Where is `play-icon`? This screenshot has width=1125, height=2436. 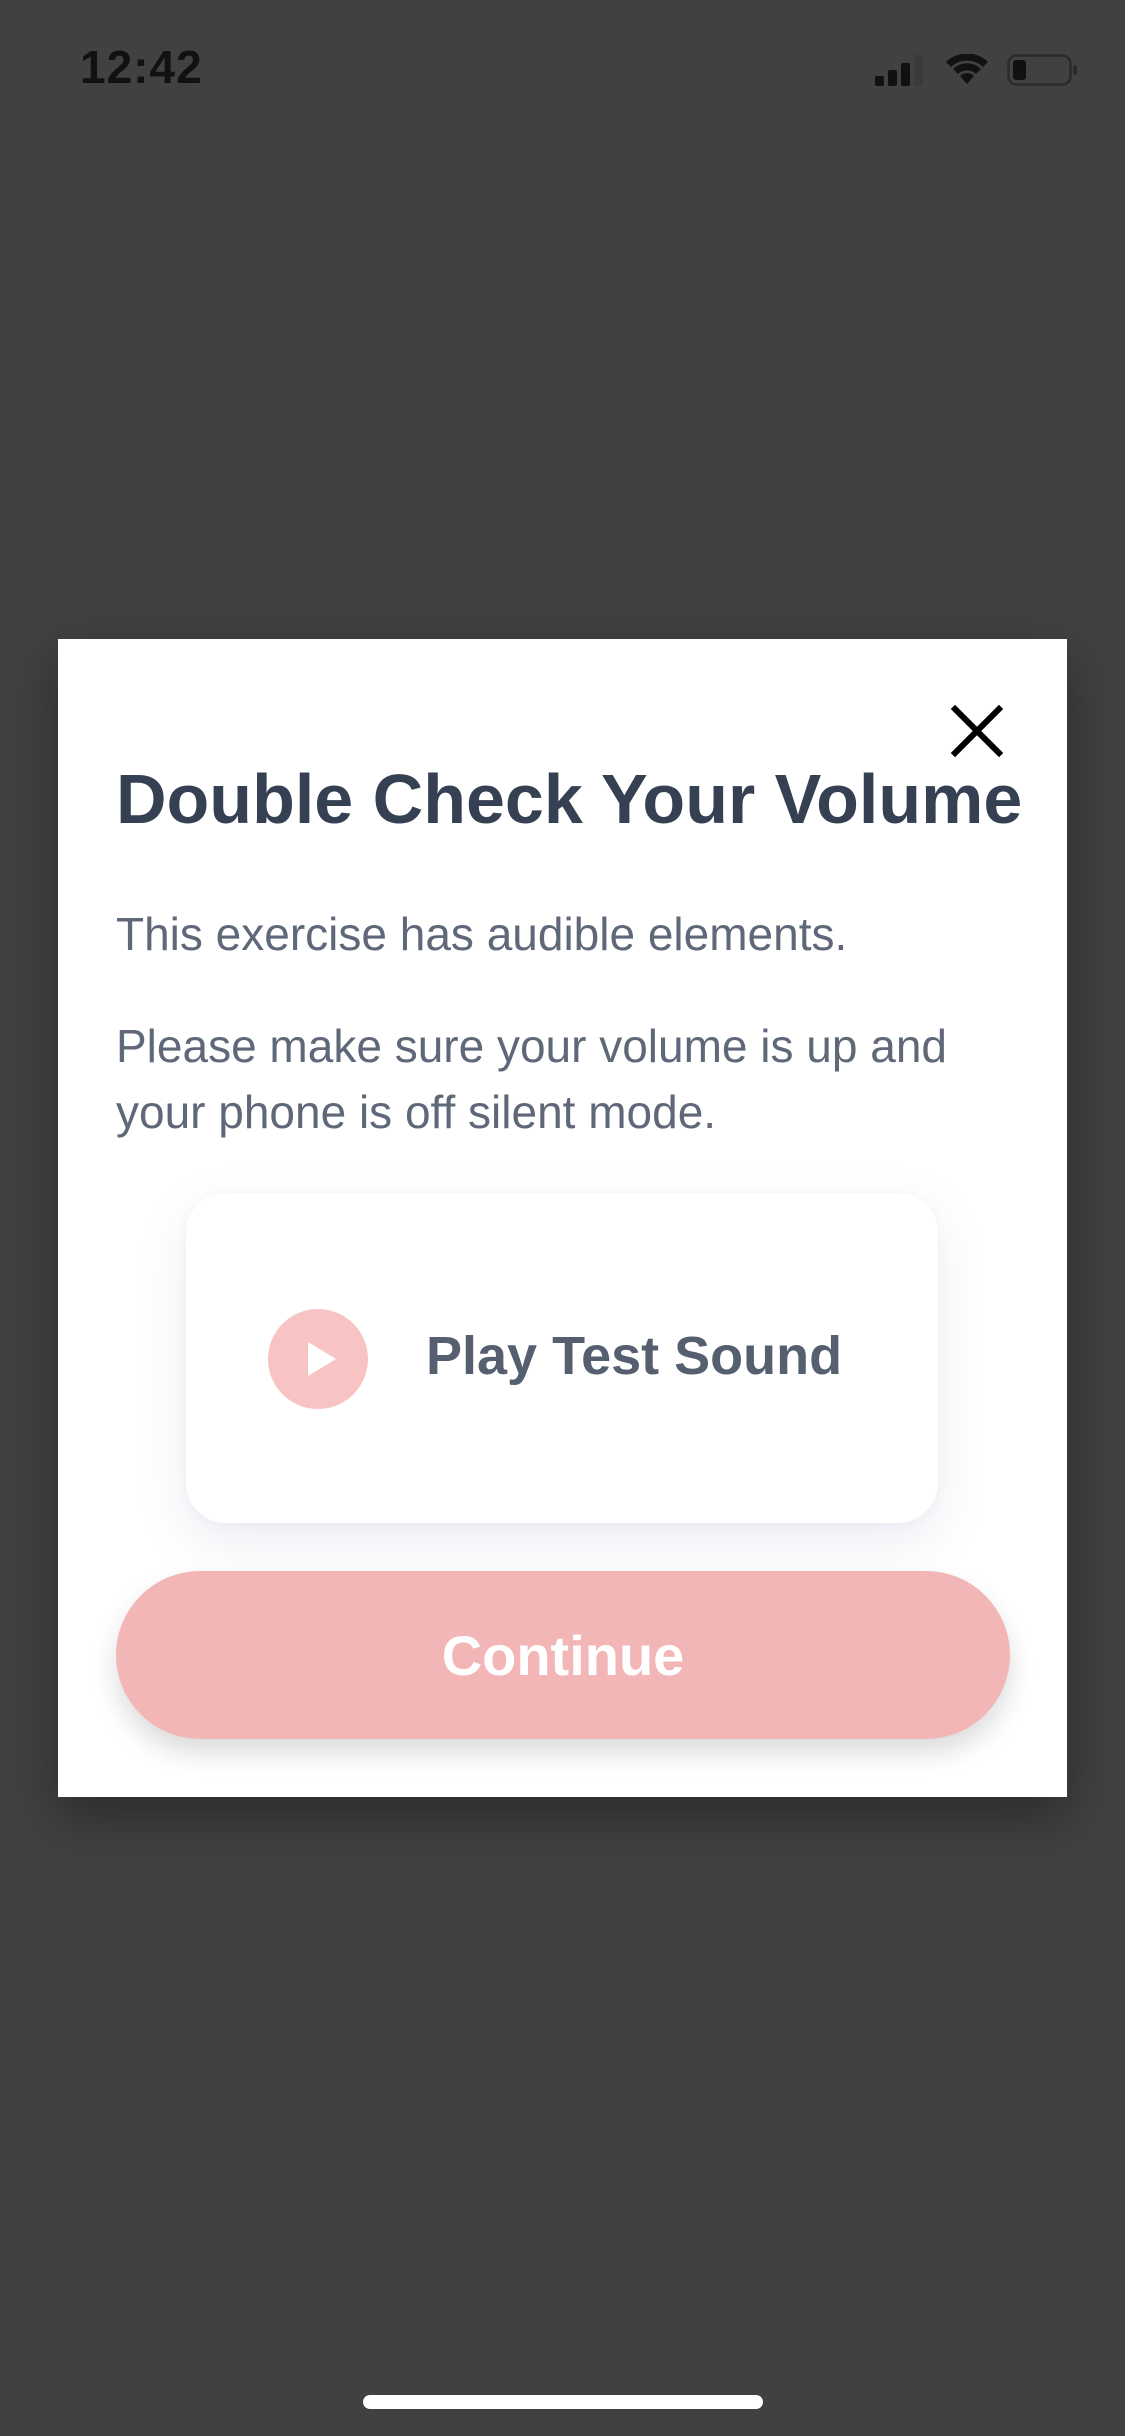 play-icon is located at coordinates (318, 1359).